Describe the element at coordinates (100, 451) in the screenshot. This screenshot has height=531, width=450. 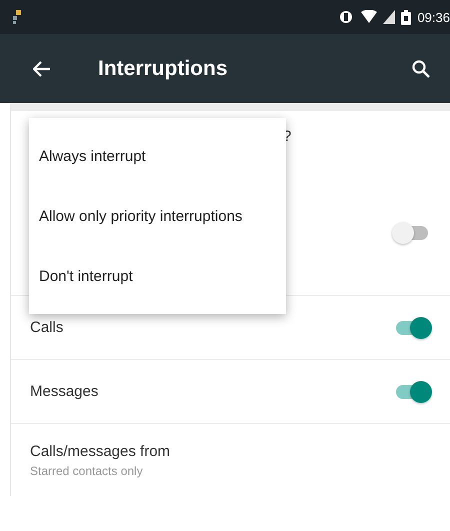
I see `setting-label: Calls/messages from` at that location.